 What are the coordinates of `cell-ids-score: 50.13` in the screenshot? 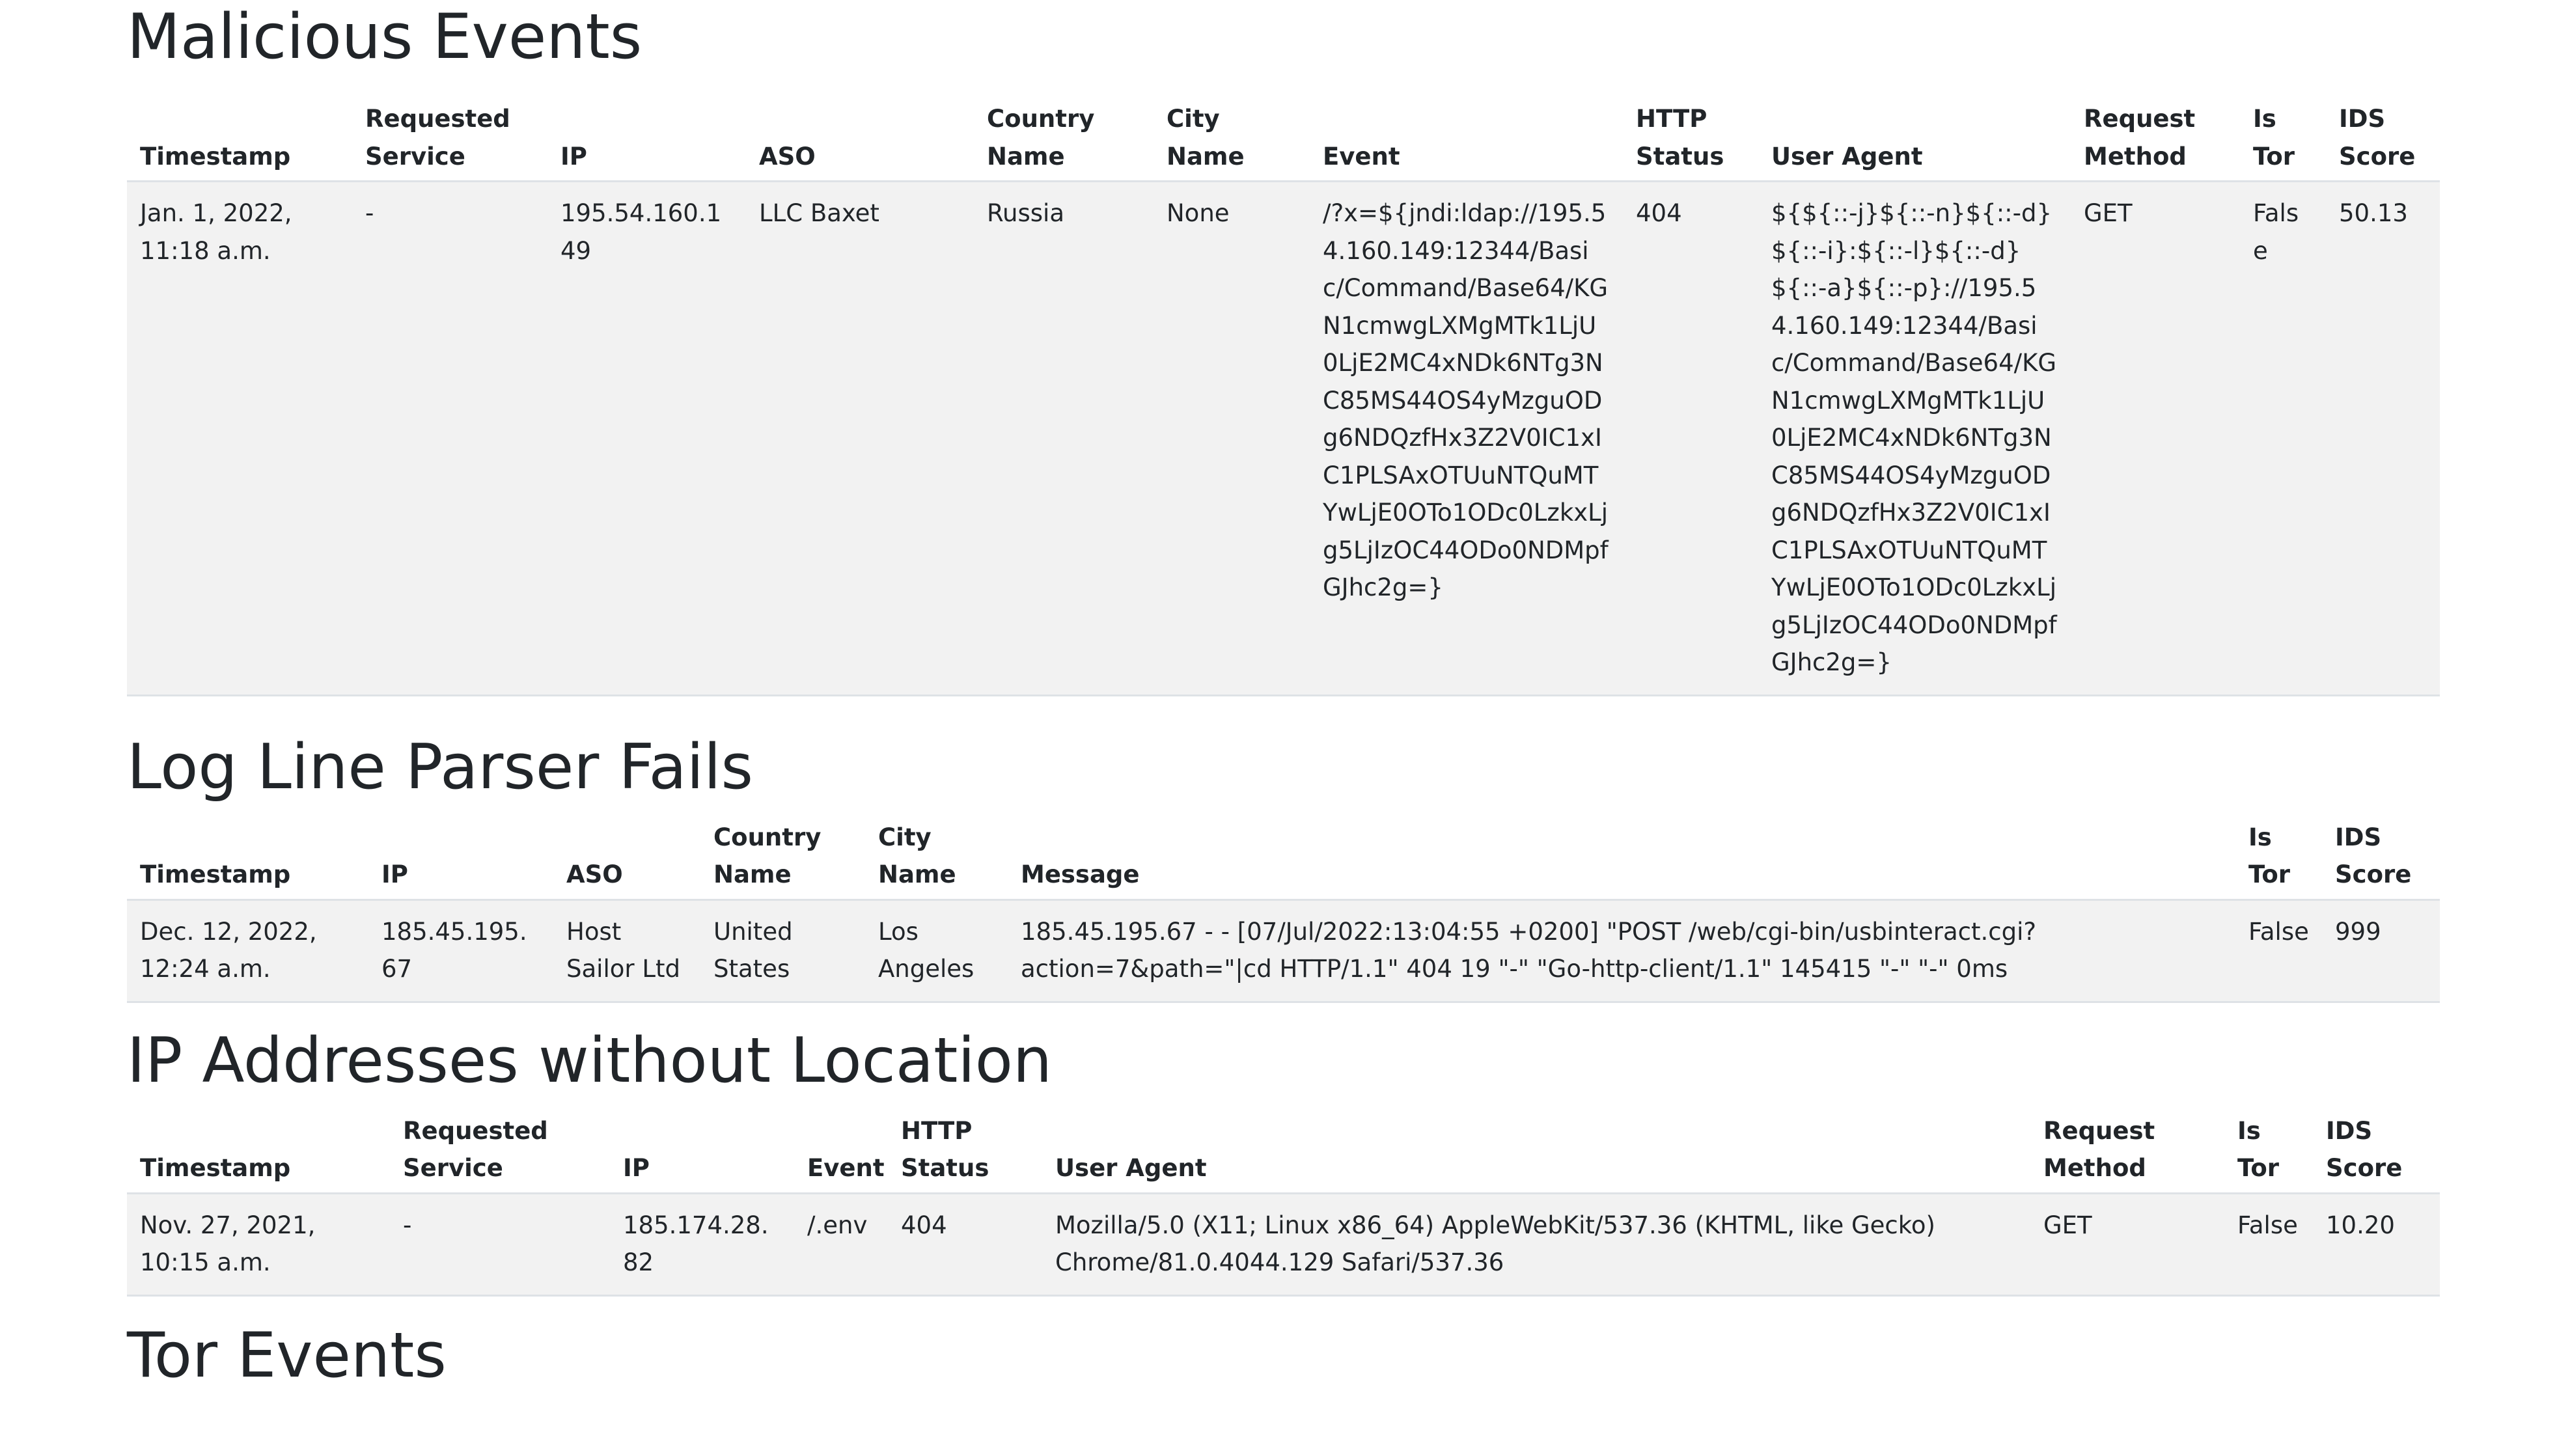 It's located at (2383, 438).